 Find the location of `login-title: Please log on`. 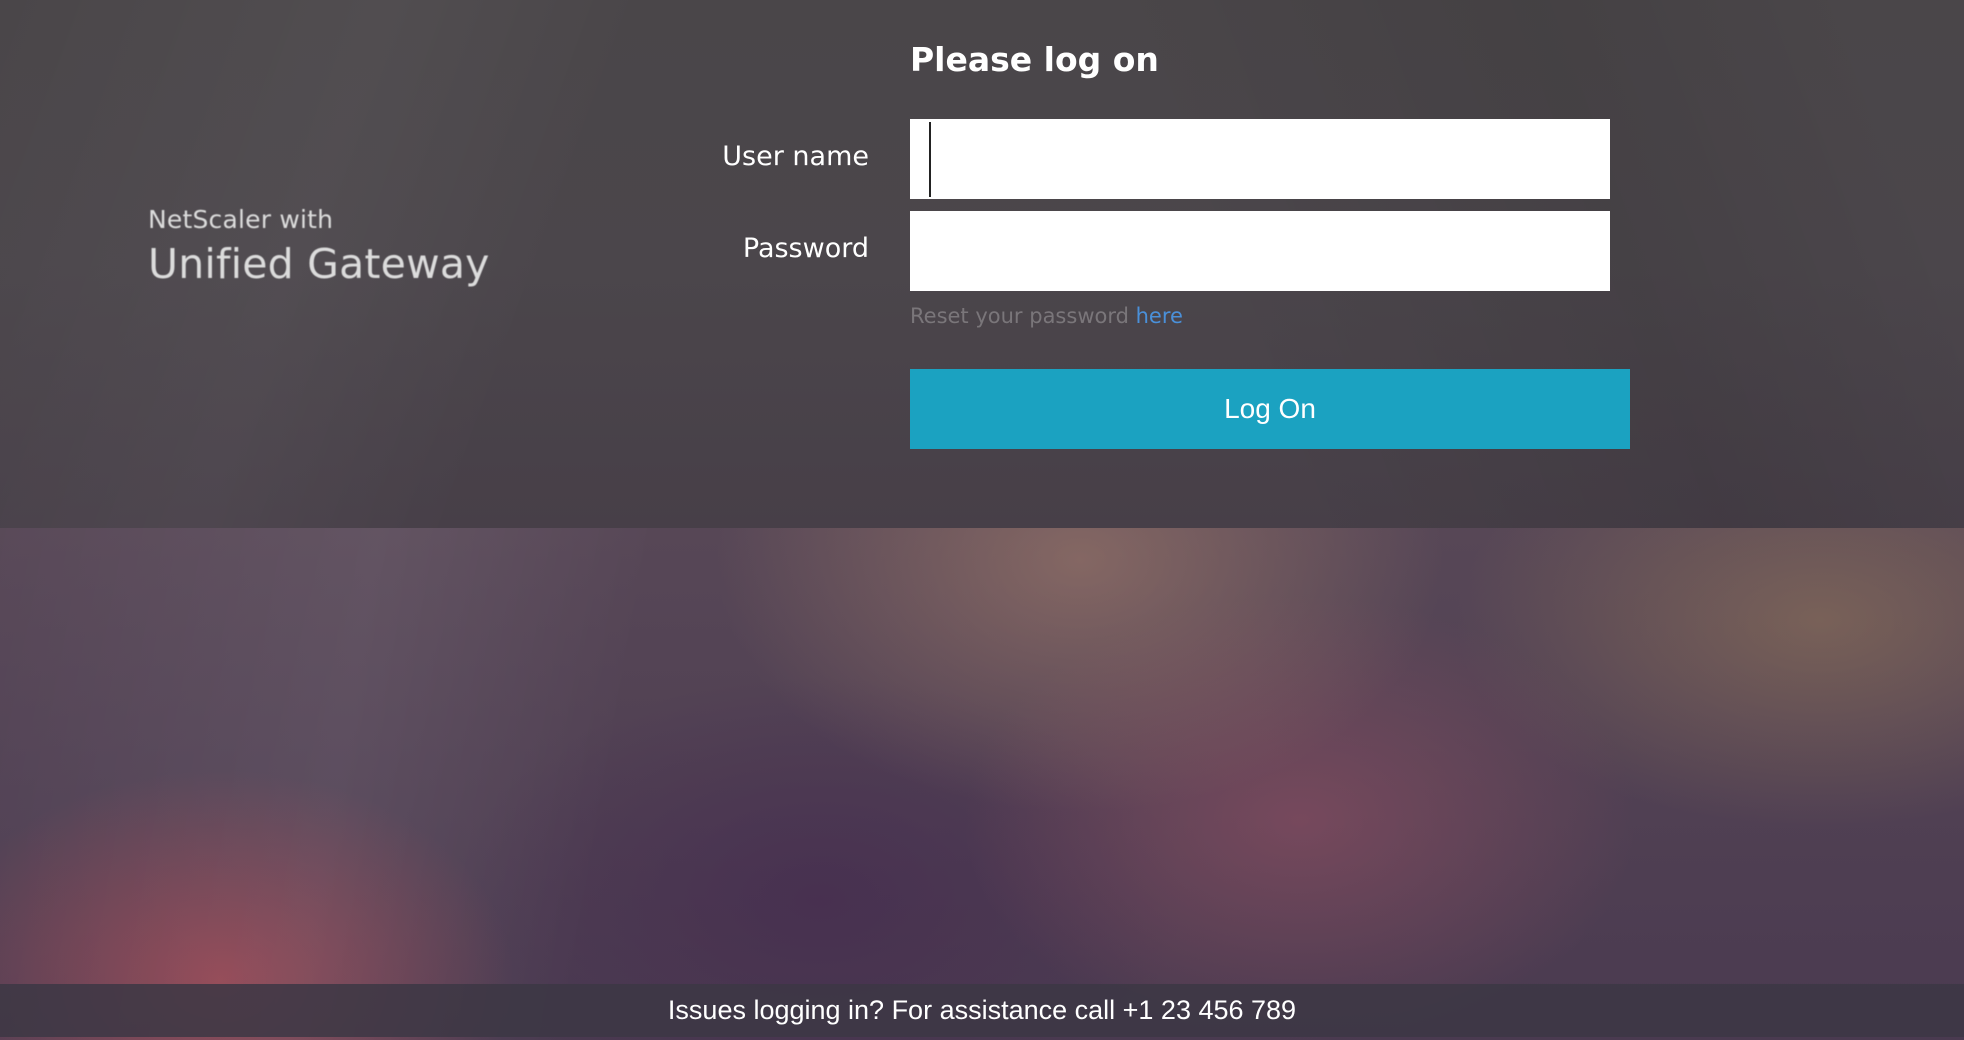

login-title: Please log on is located at coordinates (1034, 59).